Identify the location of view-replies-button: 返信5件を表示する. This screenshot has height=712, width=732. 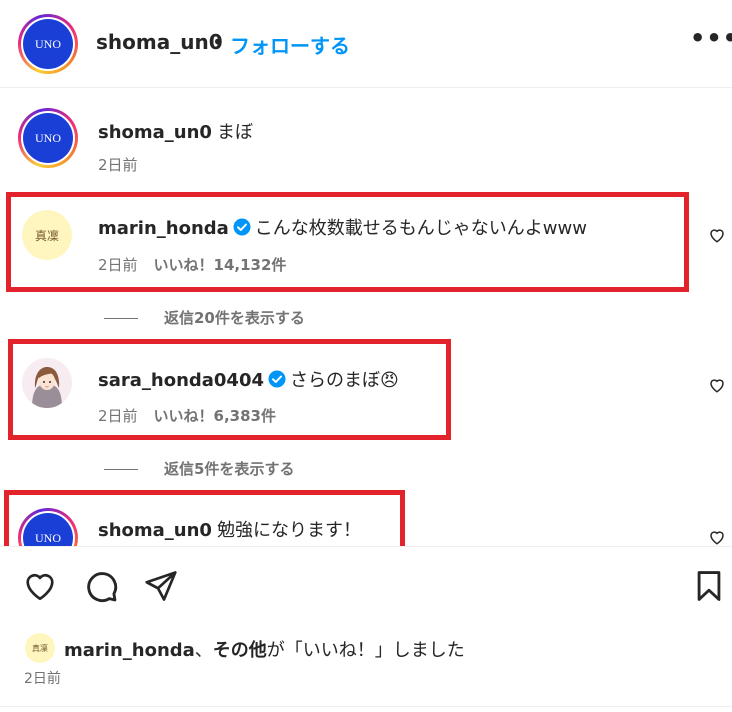
(199, 468).